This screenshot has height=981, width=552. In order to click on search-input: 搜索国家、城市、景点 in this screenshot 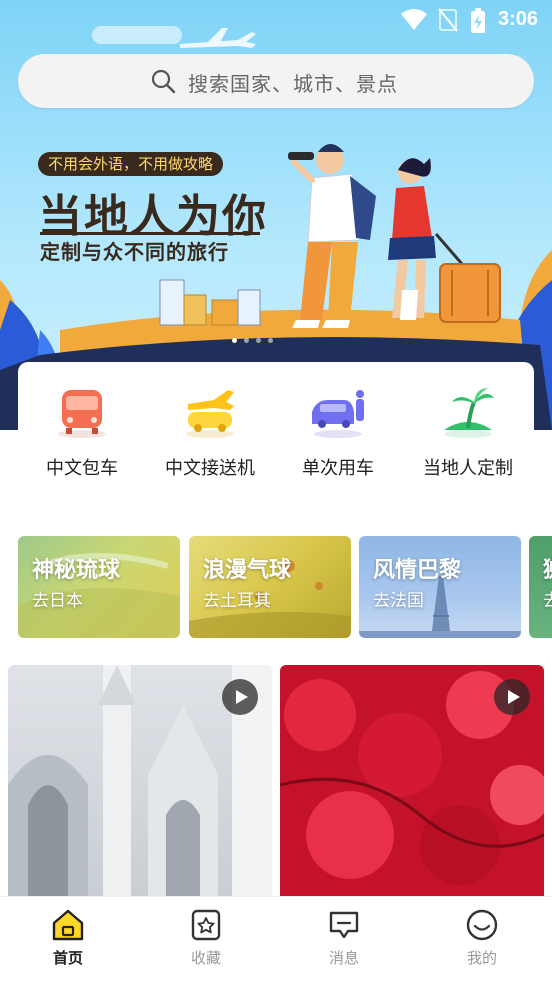, I will do `click(276, 81)`.